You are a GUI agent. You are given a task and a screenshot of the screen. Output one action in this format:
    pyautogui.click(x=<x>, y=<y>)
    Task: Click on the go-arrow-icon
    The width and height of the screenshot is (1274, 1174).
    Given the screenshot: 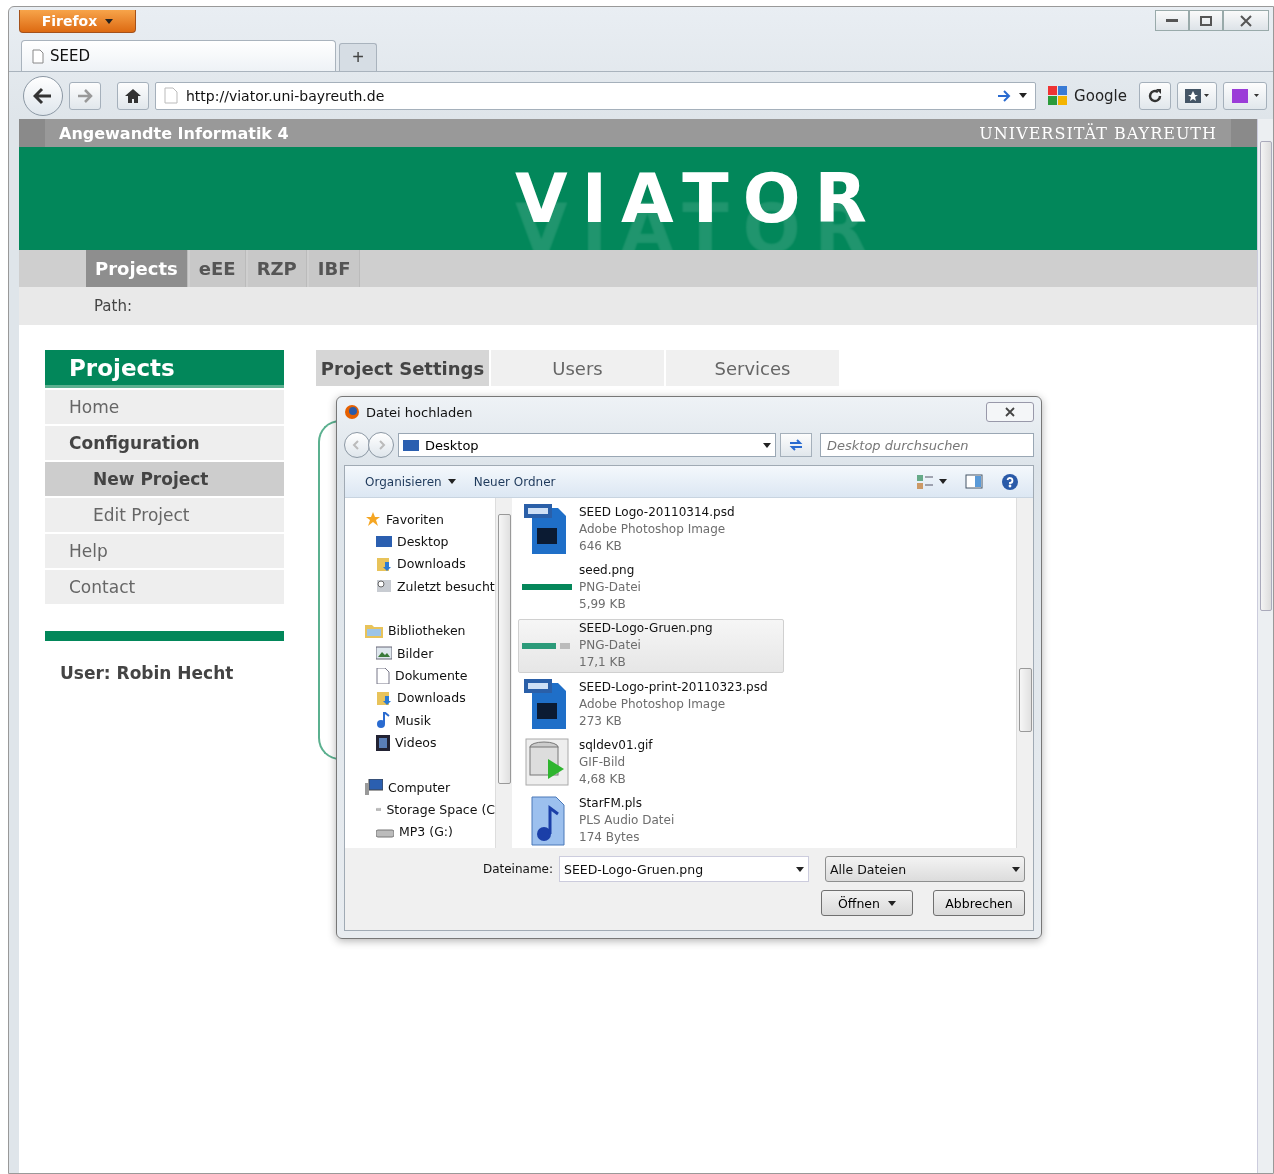 What is the action you would take?
    pyautogui.click(x=1004, y=95)
    